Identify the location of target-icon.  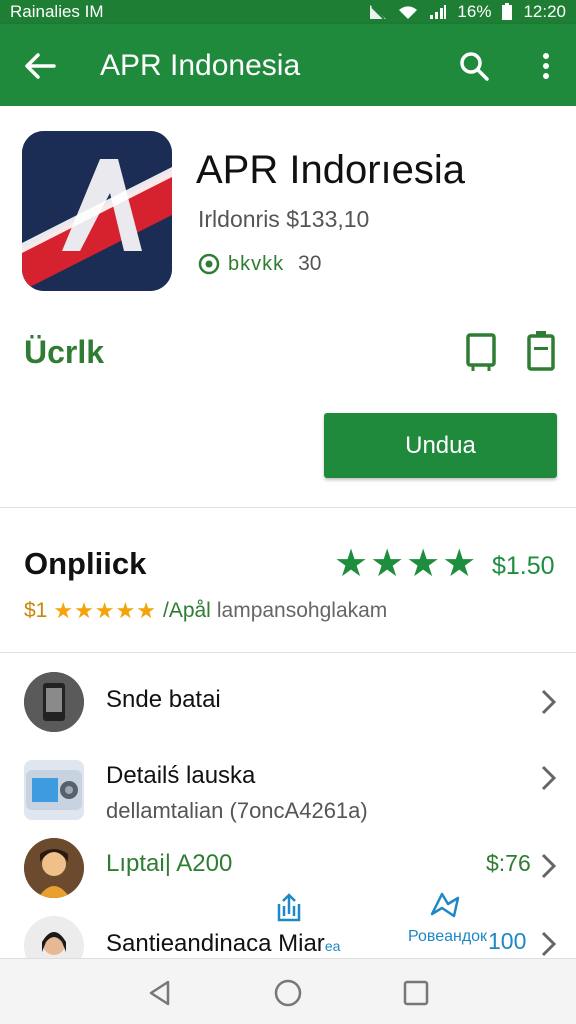
(209, 264).